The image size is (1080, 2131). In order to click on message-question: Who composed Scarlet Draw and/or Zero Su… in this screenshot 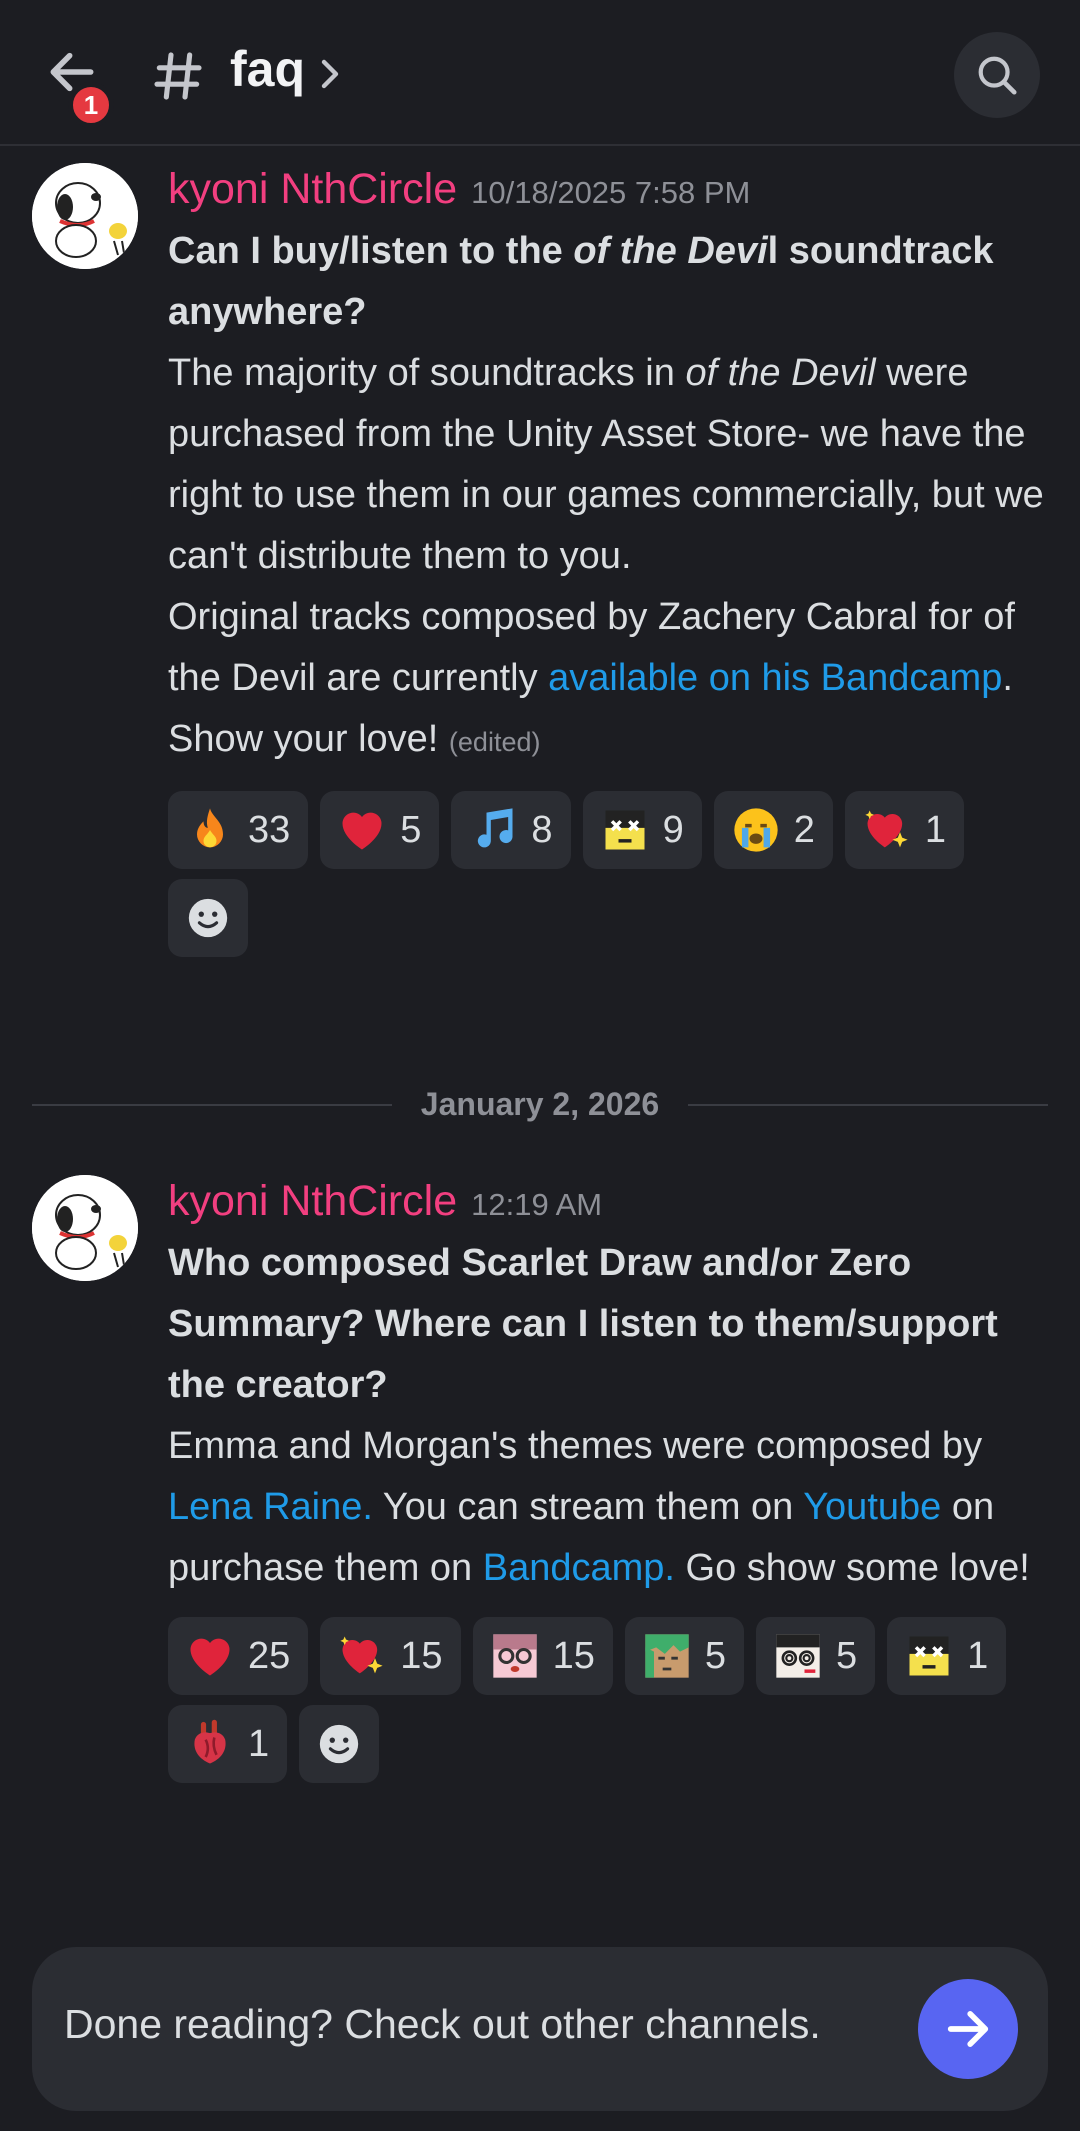, I will do `click(583, 1324)`.